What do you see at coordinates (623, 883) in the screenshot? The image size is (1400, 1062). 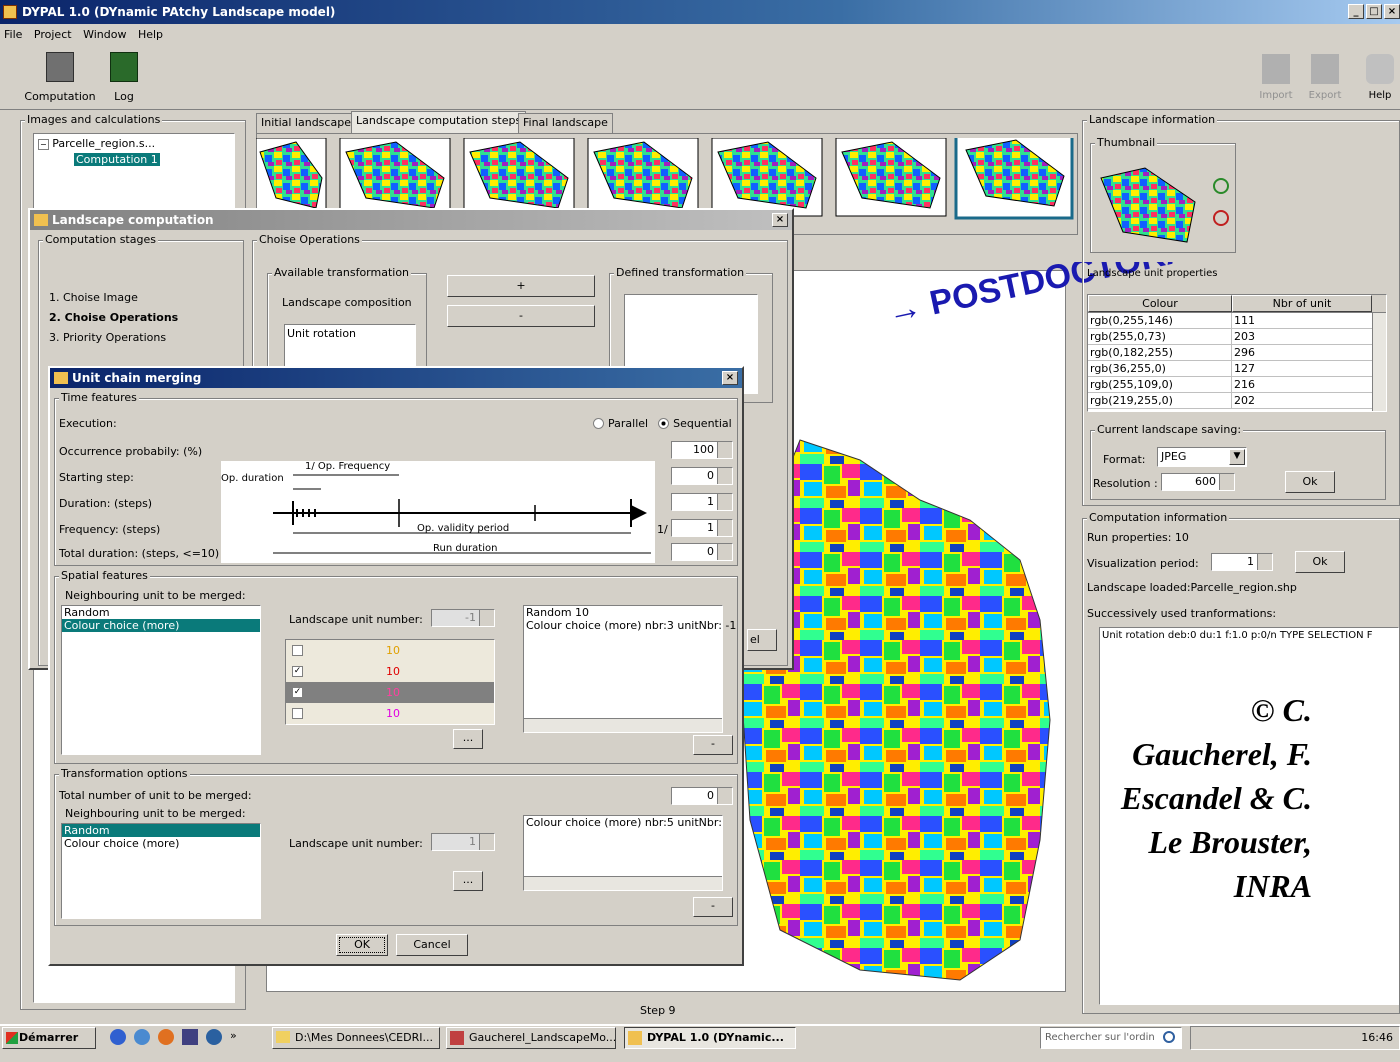 I see `transform-result-scrollbar` at bounding box center [623, 883].